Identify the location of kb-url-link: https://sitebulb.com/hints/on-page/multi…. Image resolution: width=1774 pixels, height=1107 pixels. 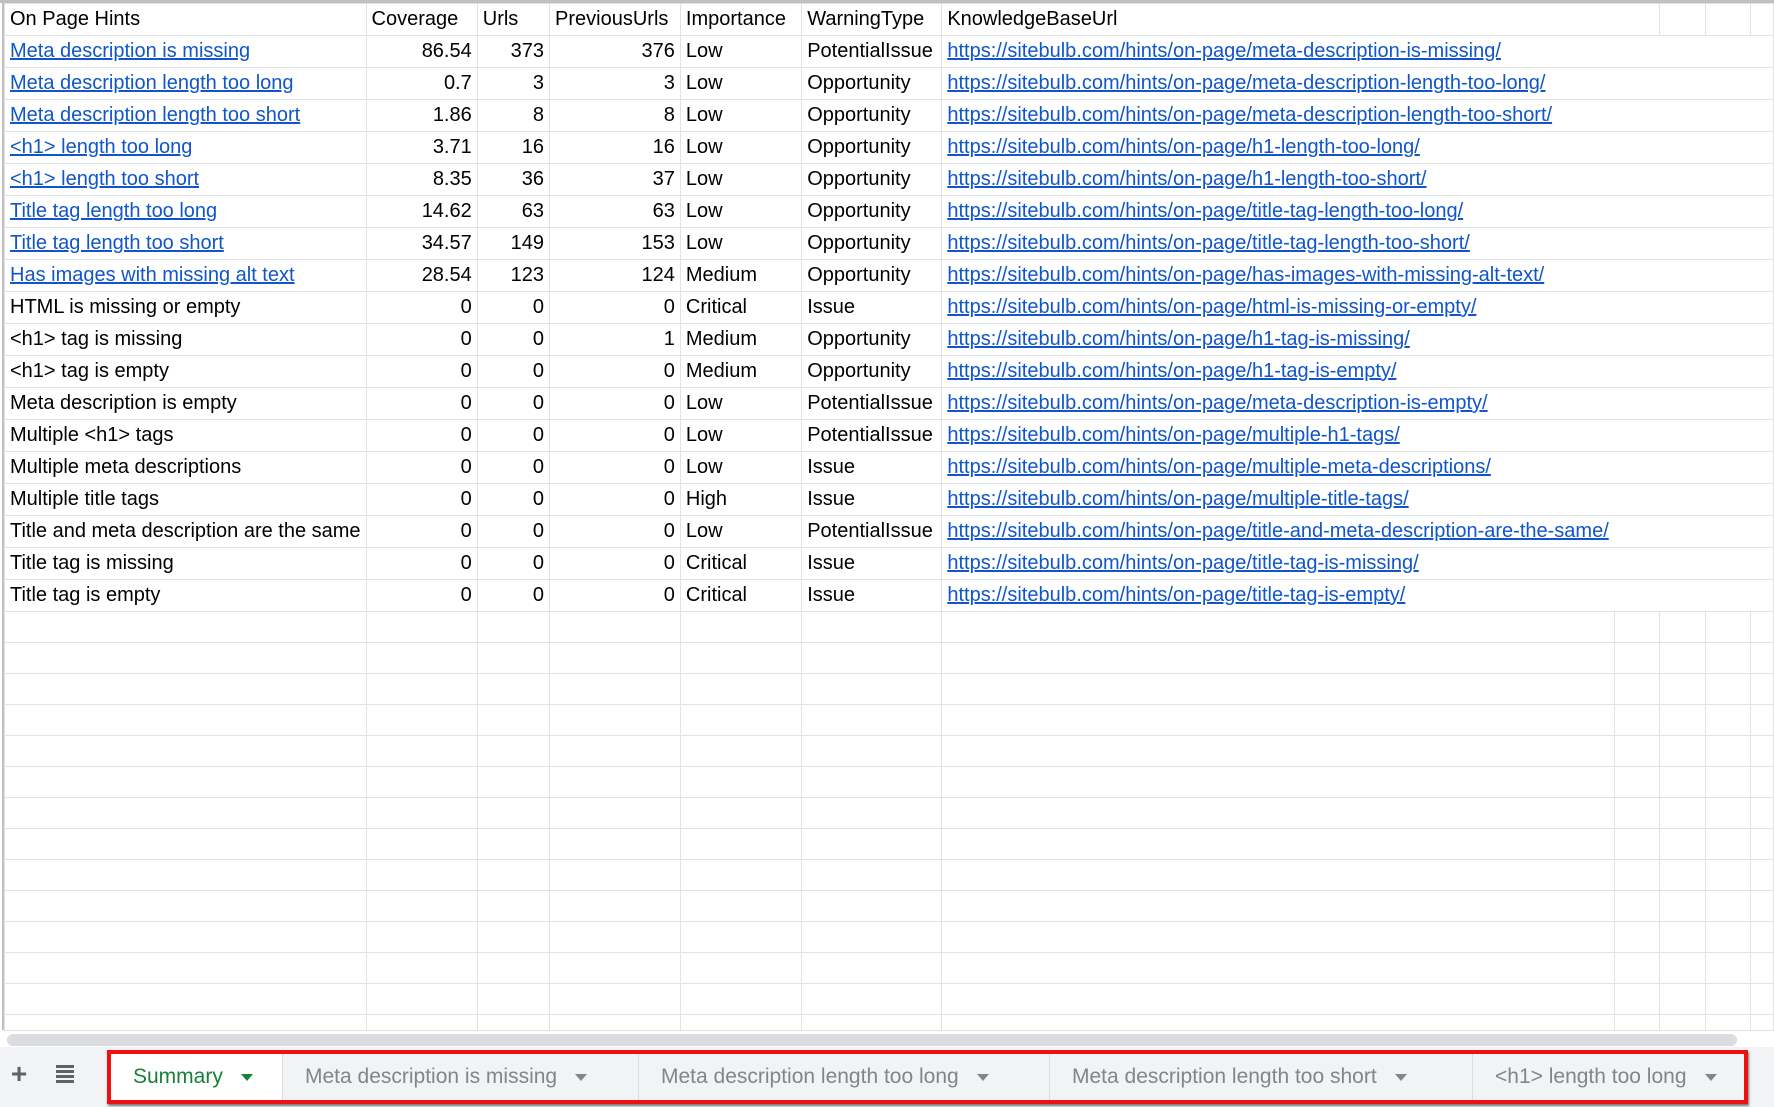
(1173, 435).